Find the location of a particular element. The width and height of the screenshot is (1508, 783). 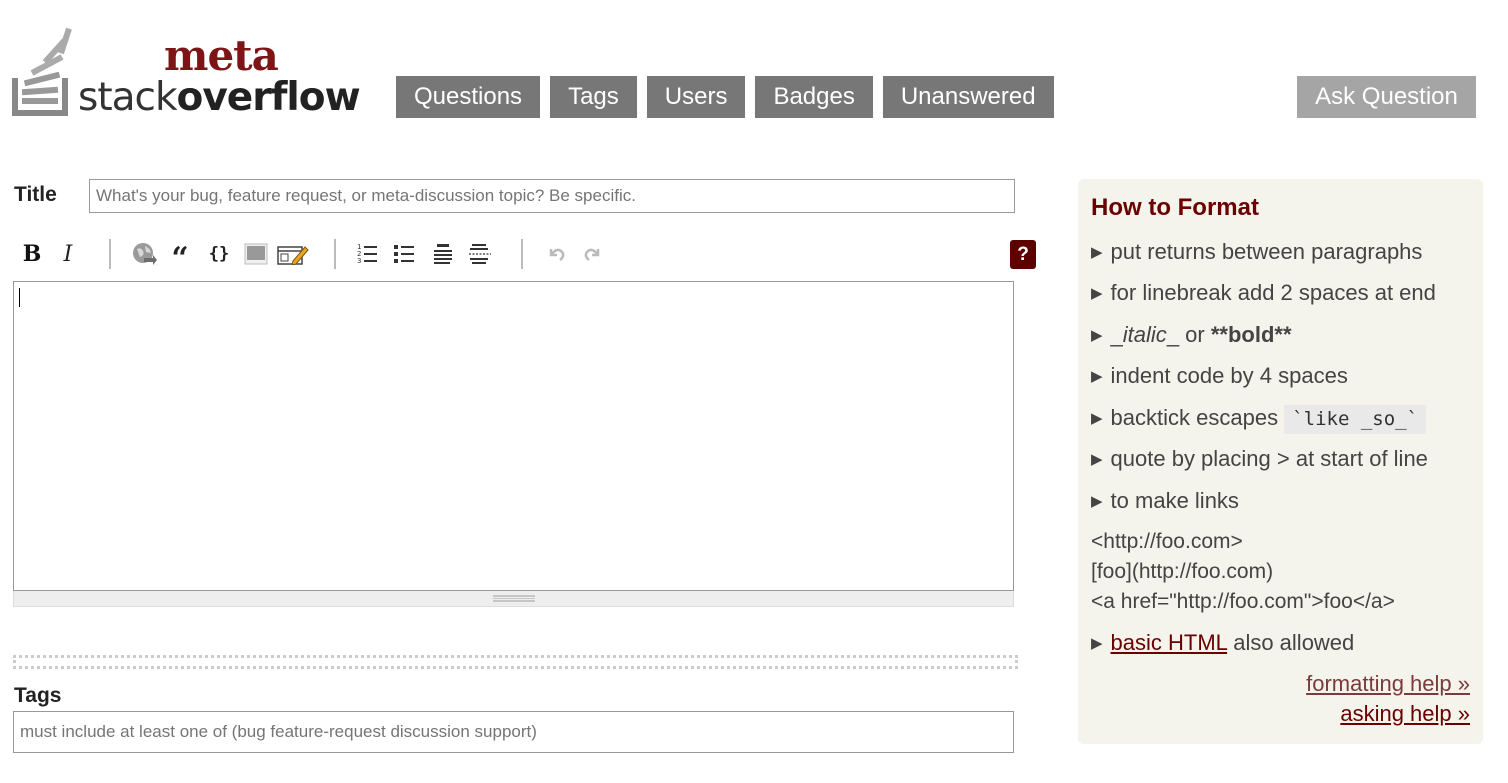

italic-icon: I is located at coordinates (68, 254).